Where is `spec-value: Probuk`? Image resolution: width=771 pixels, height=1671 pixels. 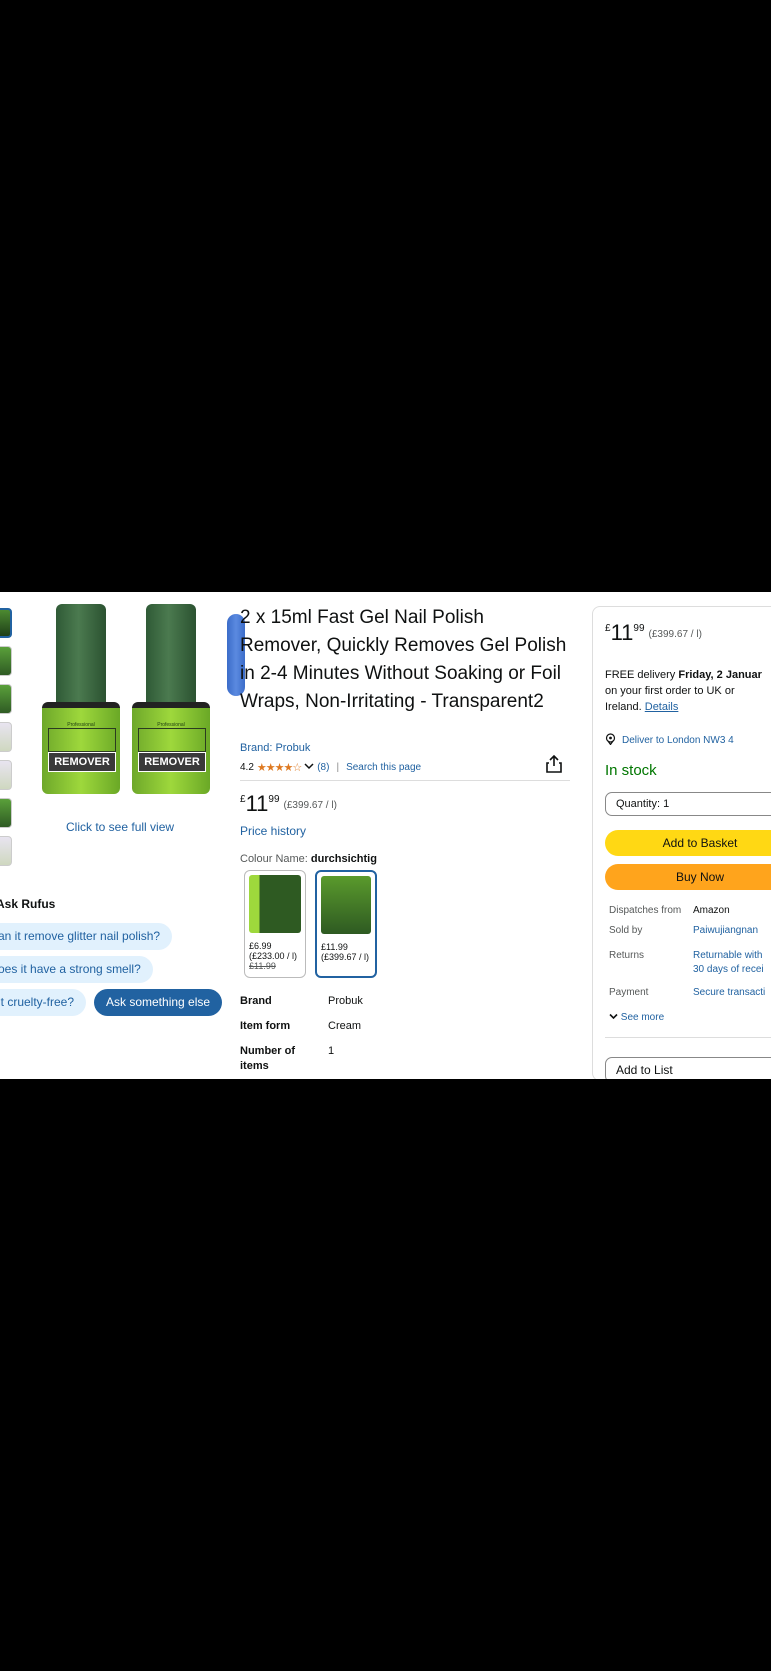 spec-value: Probuk is located at coordinates (345, 1001).